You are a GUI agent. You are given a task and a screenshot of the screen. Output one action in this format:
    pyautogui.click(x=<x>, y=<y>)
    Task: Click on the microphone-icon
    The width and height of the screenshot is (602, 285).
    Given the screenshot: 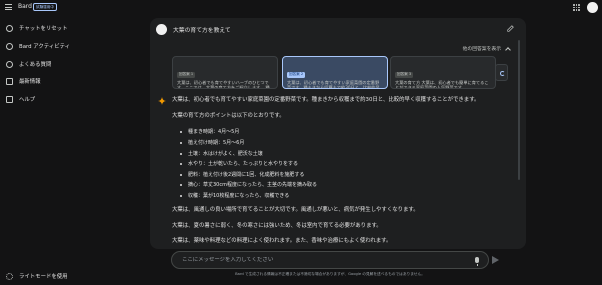 What is the action you would take?
    pyautogui.click(x=477, y=261)
    